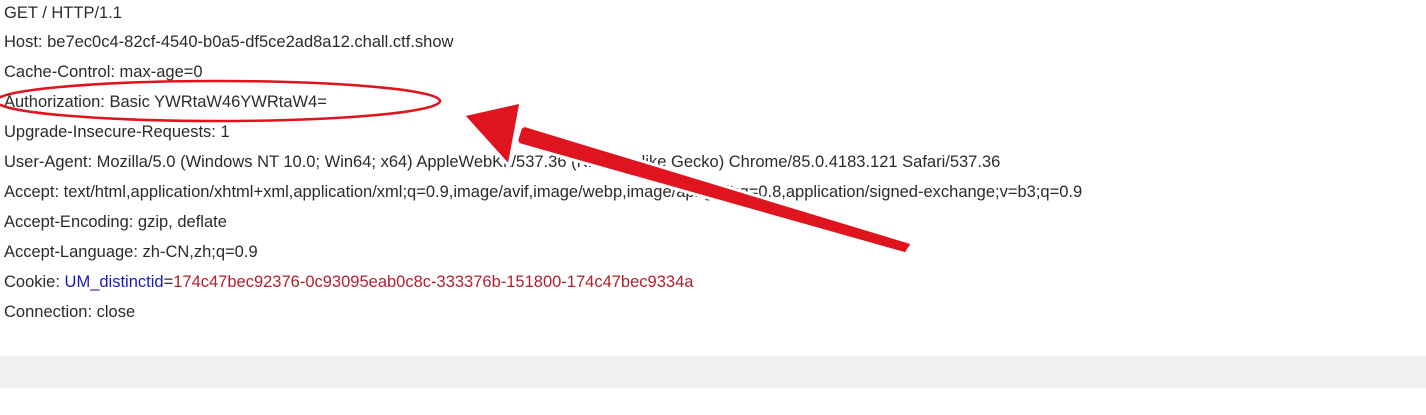  Describe the element at coordinates (34, 282) in the screenshot. I see `cookie-label: Cookie:` at that location.